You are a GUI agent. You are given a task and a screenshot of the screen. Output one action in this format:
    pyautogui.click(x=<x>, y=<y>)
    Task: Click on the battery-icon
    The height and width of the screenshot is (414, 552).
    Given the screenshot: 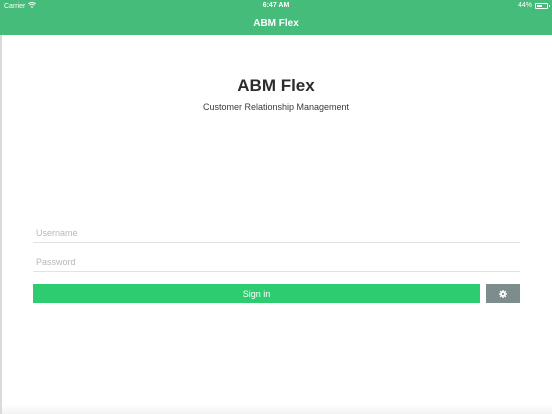 What is the action you would take?
    pyautogui.click(x=542, y=5)
    